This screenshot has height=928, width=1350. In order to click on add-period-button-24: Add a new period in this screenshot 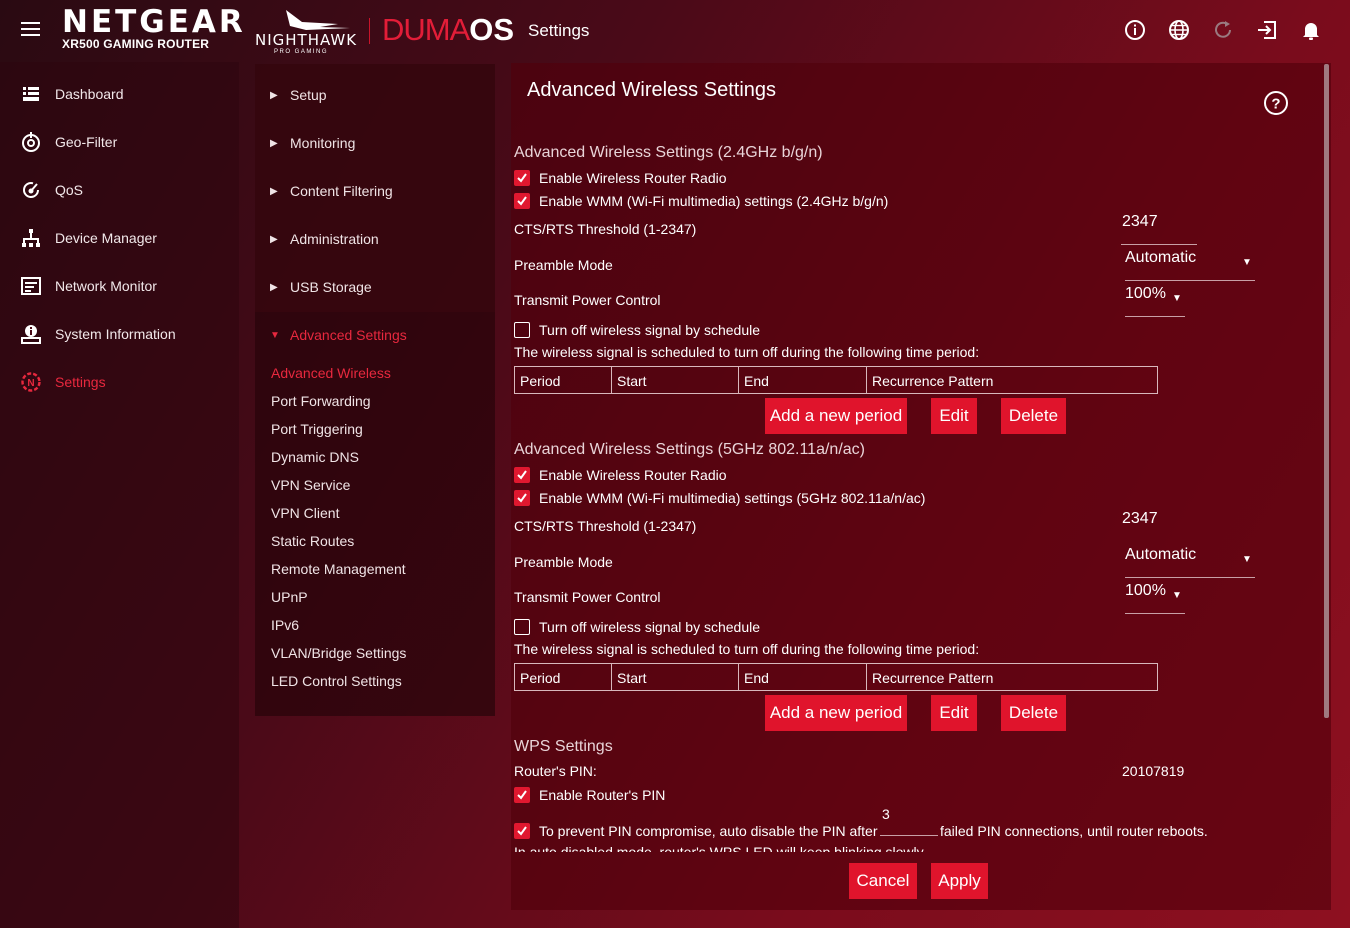, I will do `click(836, 416)`.